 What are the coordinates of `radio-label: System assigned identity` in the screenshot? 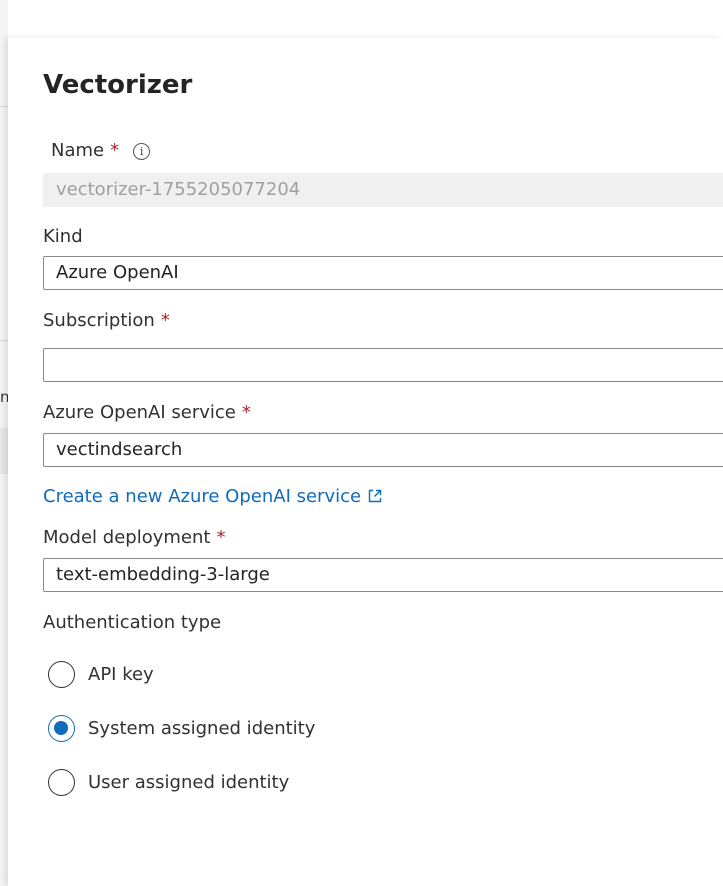 It's located at (202, 728).